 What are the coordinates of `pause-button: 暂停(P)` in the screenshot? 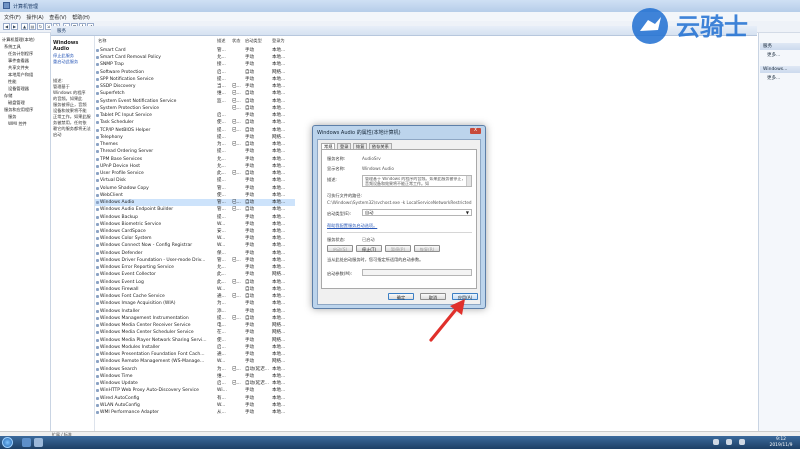 It's located at (398, 248).